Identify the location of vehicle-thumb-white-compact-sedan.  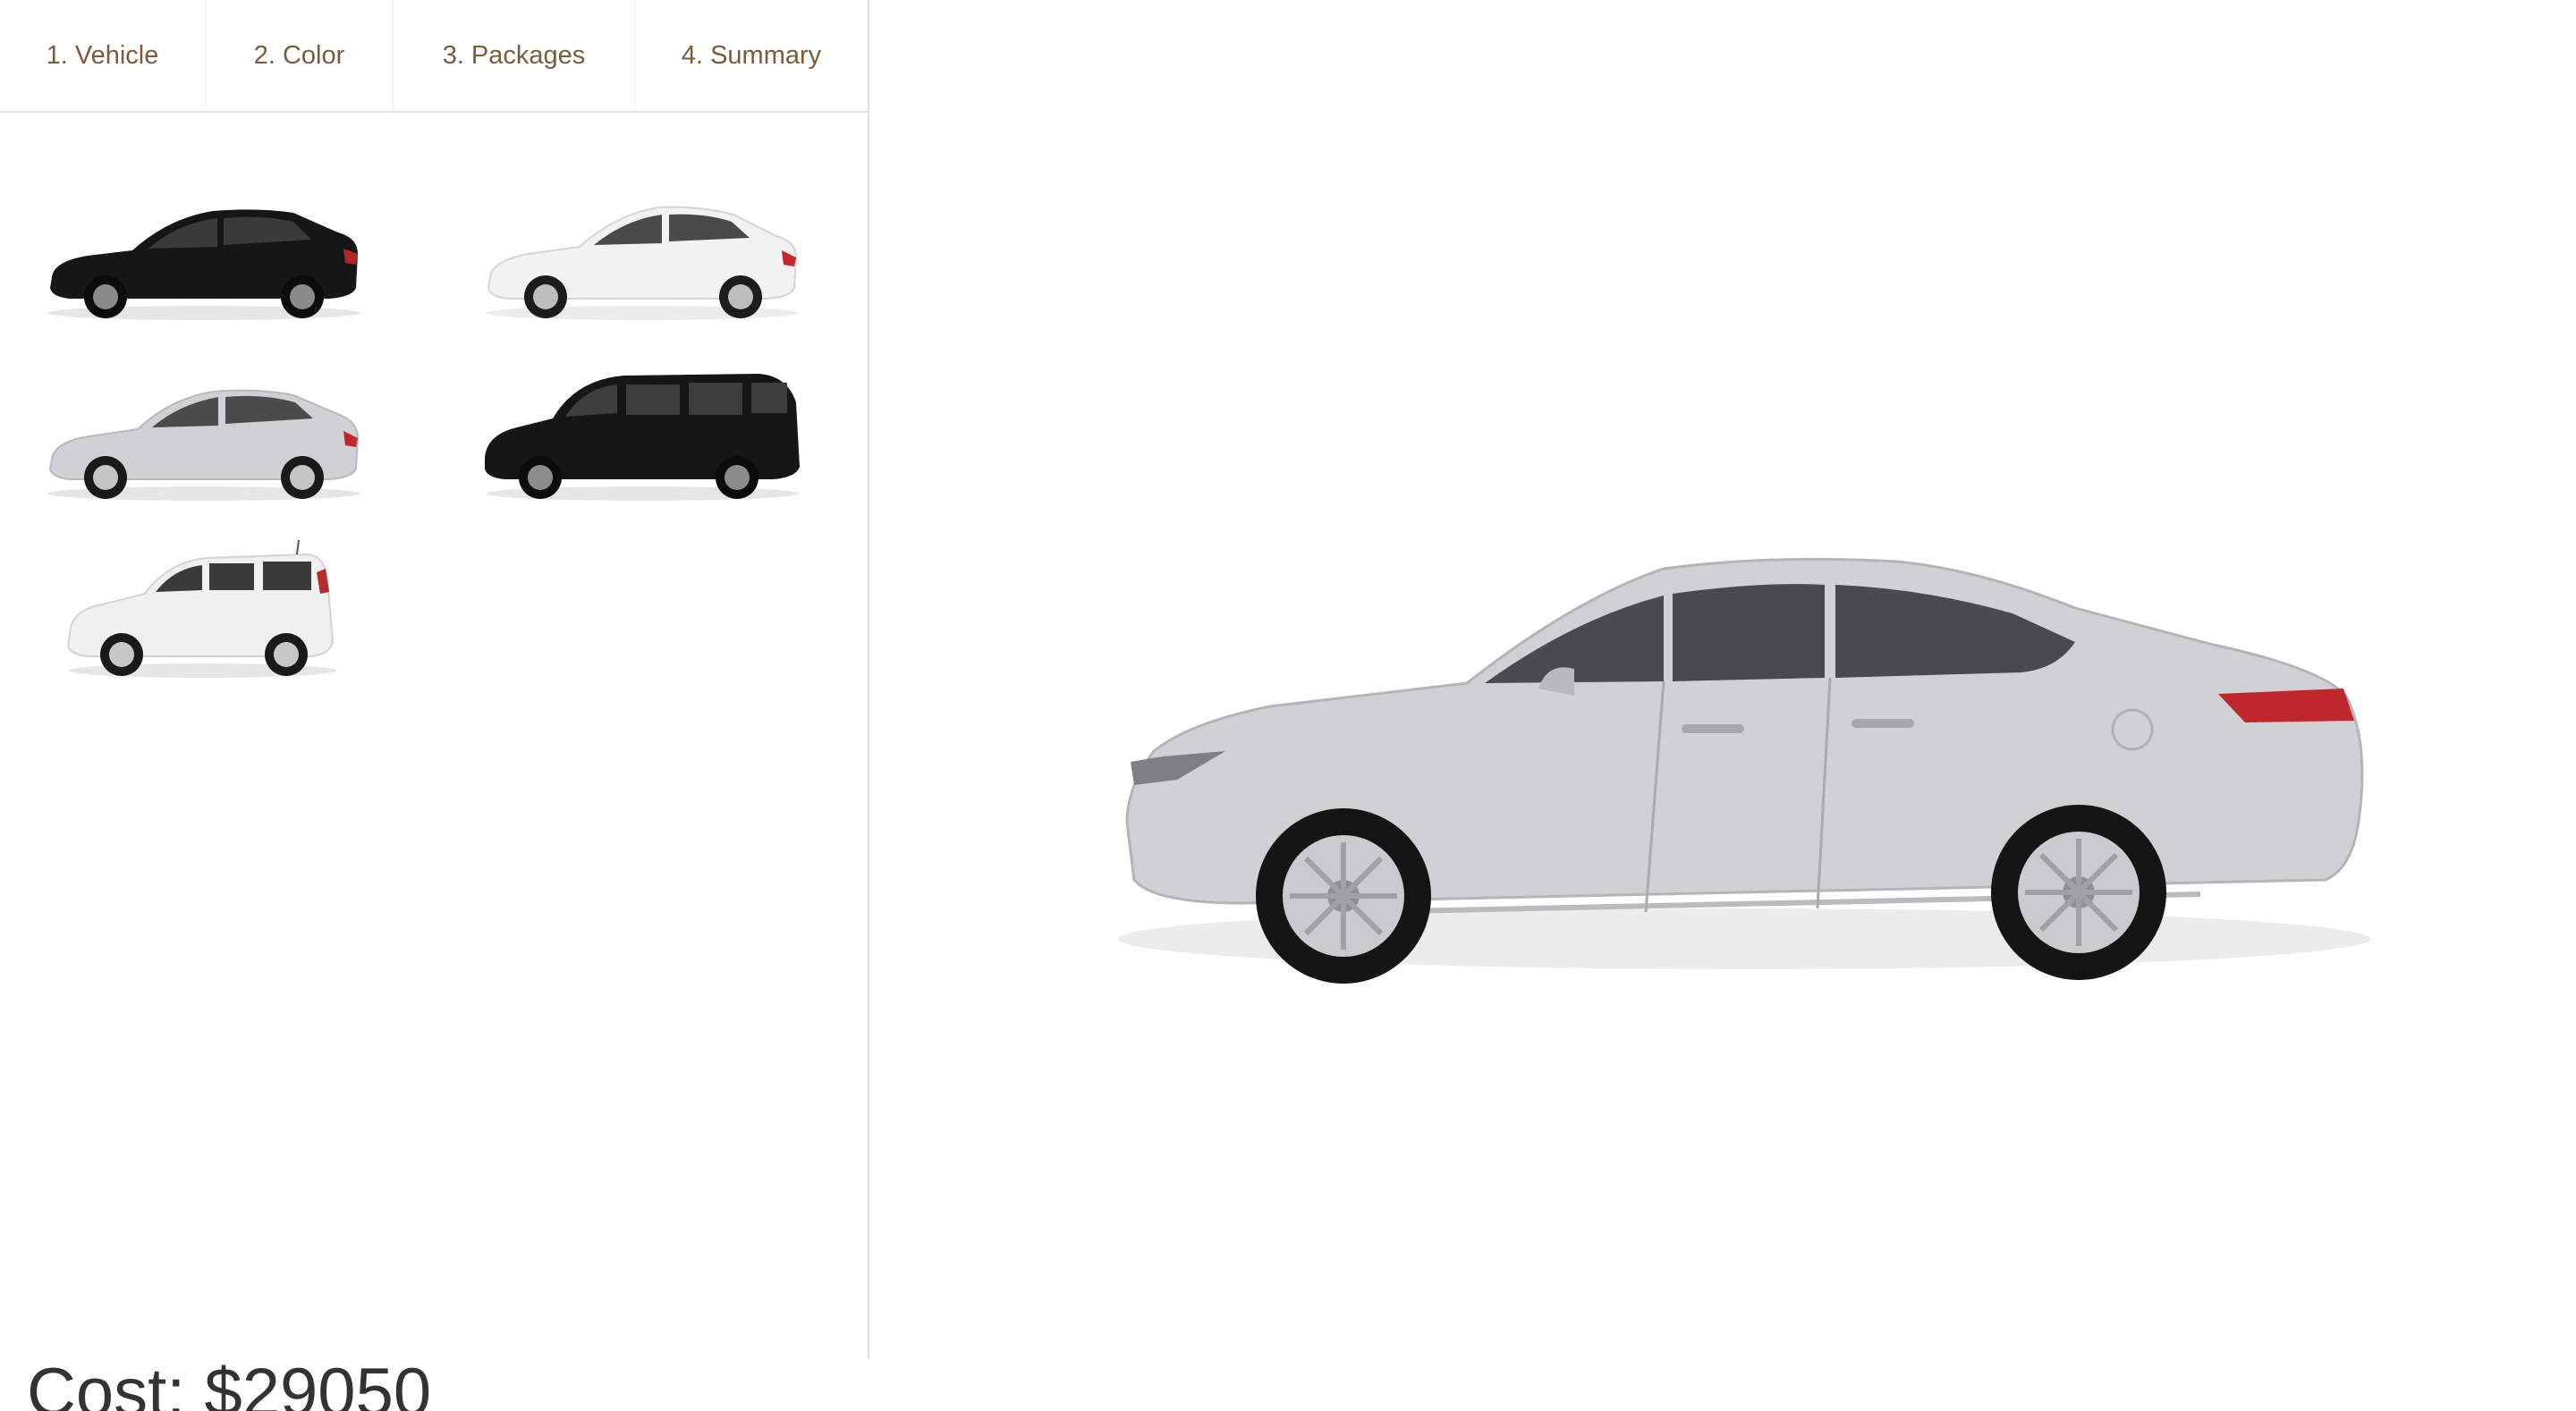
(642, 255).